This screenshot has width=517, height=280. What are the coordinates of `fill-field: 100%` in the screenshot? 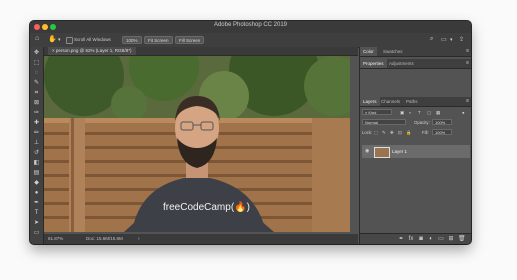 It's located at (442, 132).